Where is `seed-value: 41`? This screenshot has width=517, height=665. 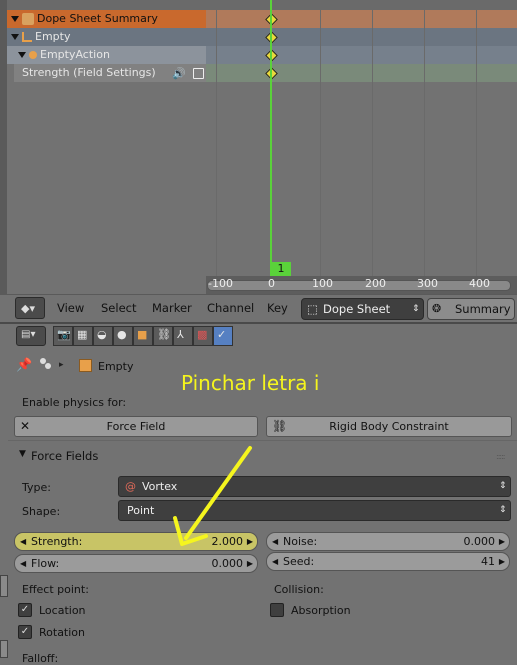
seed-value: 41 is located at coordinates (488, 561).